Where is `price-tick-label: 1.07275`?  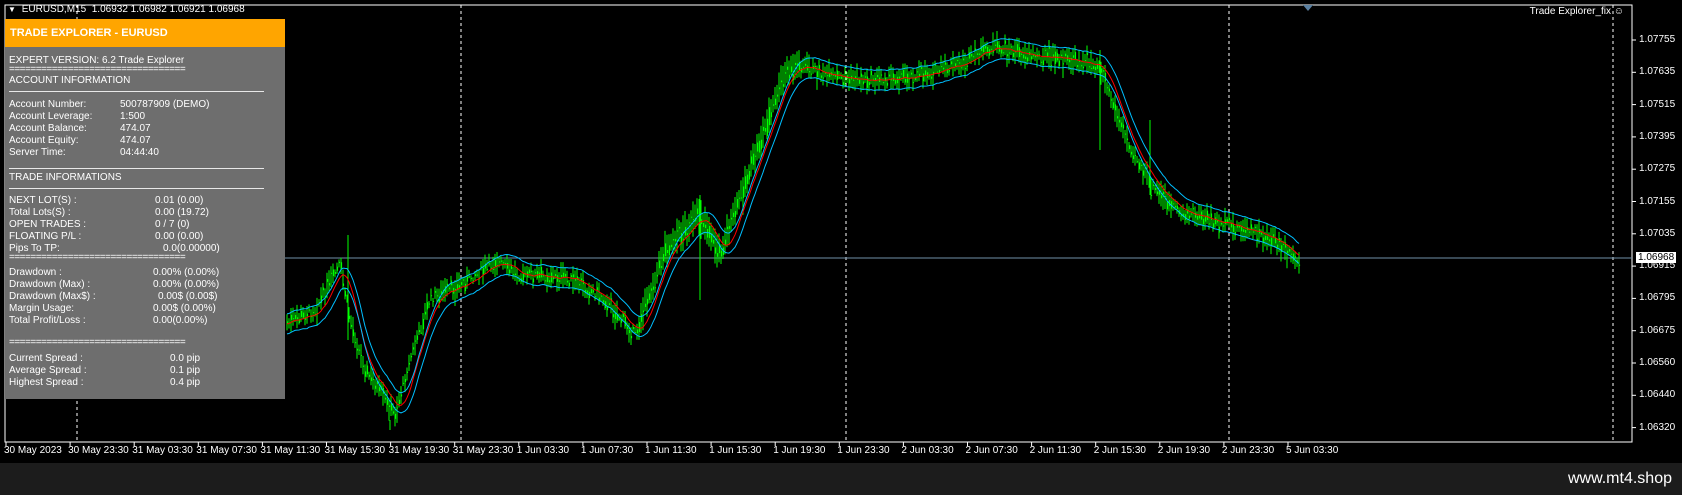 price-tick-label: 1.07275 is located at coordinates (1657, 169).